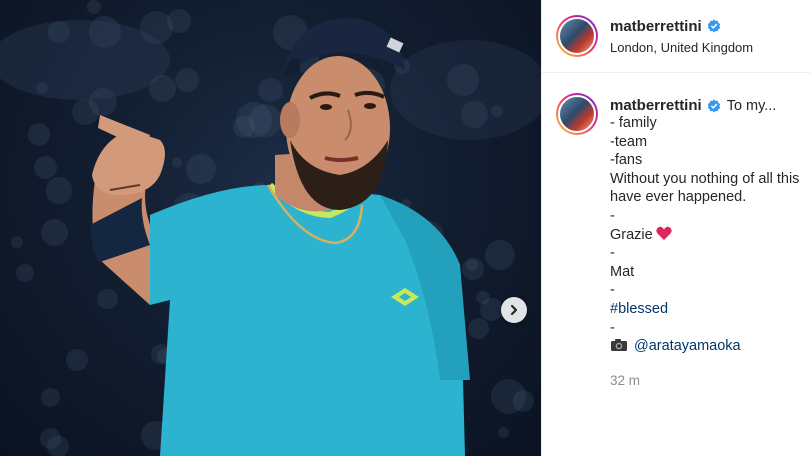 The image size is (810, 456). I want to click on caption-line: Mat, so click(622, 271).